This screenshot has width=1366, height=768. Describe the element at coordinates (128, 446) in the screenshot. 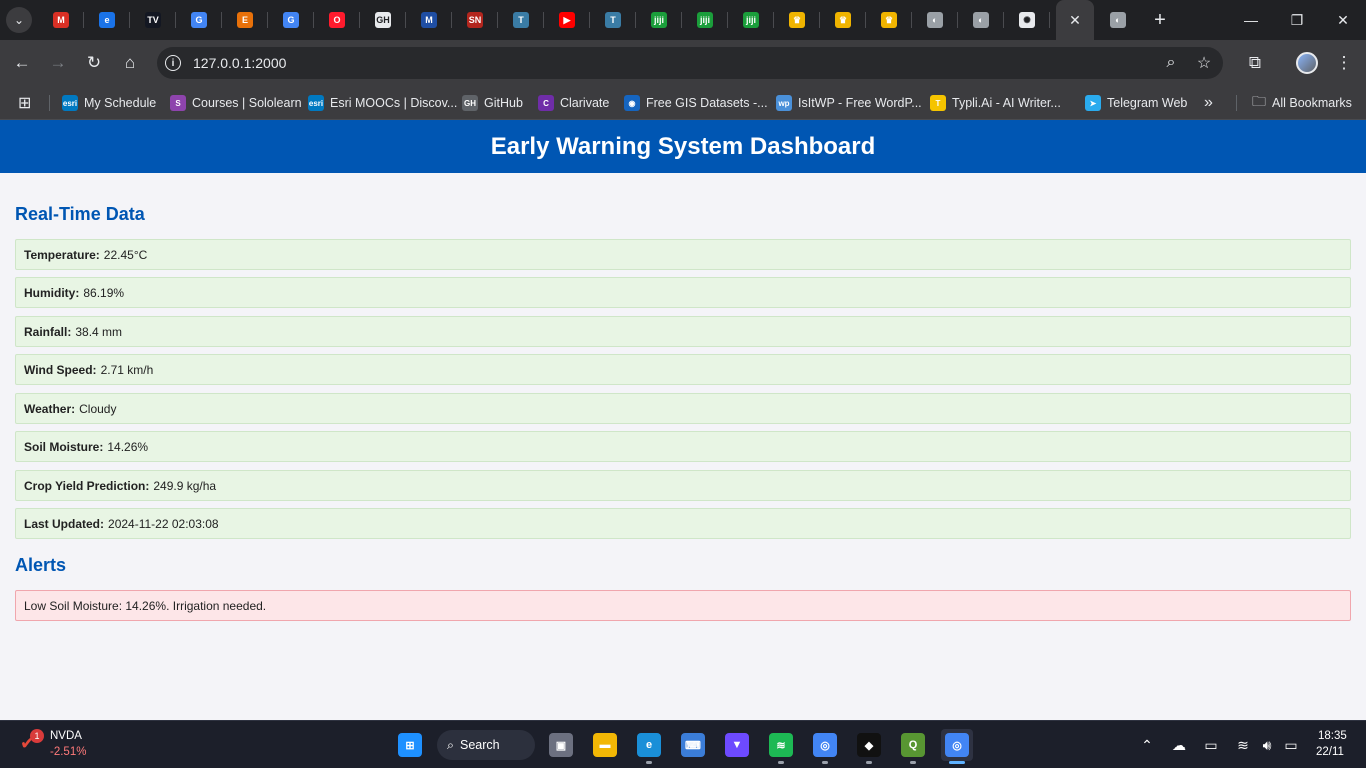

I see `data-value: 14.26%` at that location.